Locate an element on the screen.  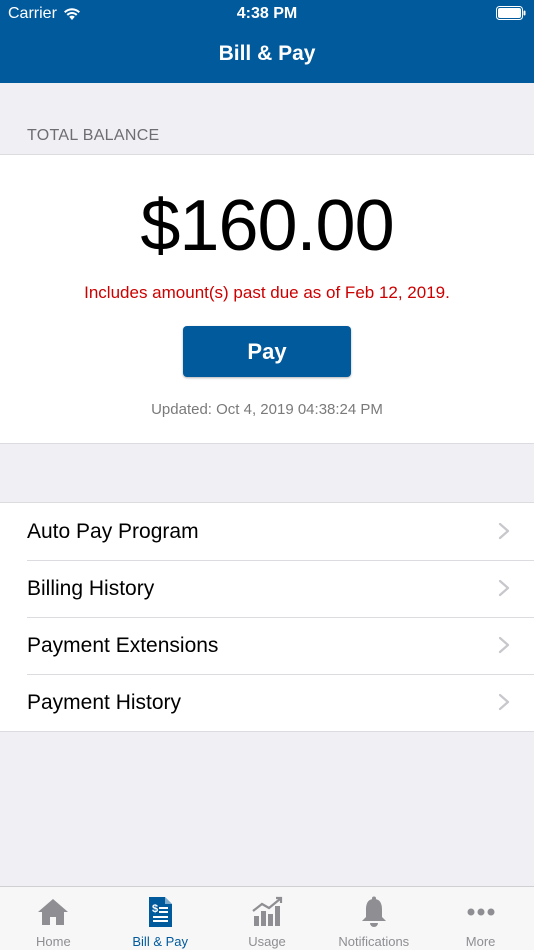
tab-label: Usage is located at coordinates (267, 941).